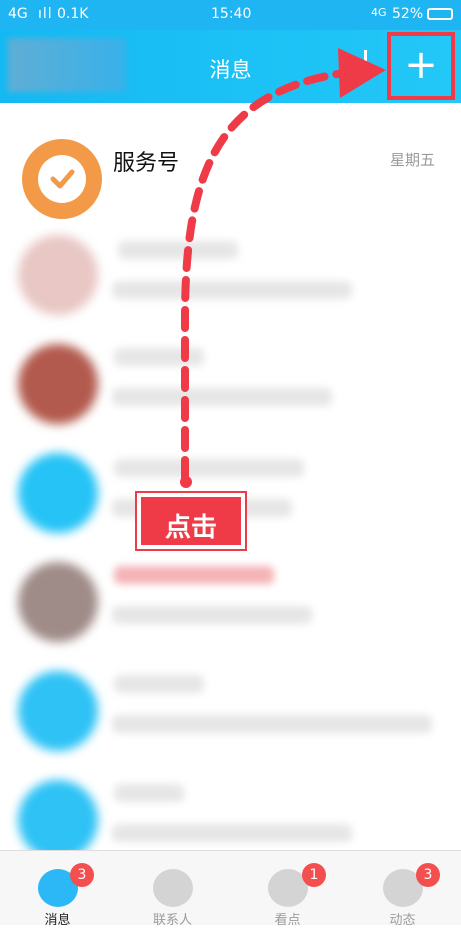  Describe the element at coordinates (314, 875) in the screenshot. I see `badge-count: 1` at that location.